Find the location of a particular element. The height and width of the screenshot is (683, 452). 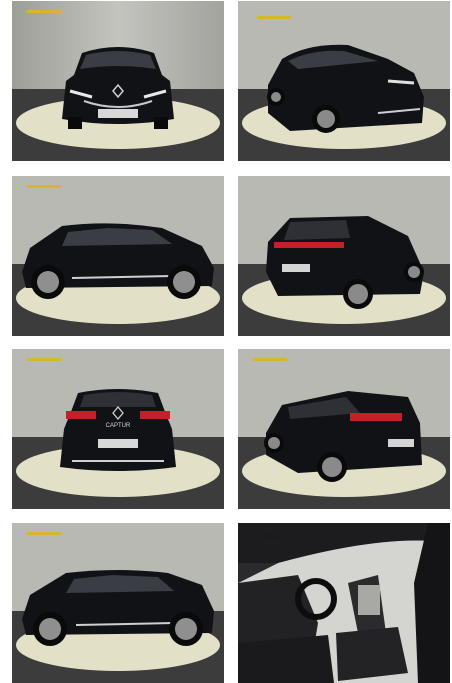

photo-thumbnail-front is located at coordinates (118, 81).